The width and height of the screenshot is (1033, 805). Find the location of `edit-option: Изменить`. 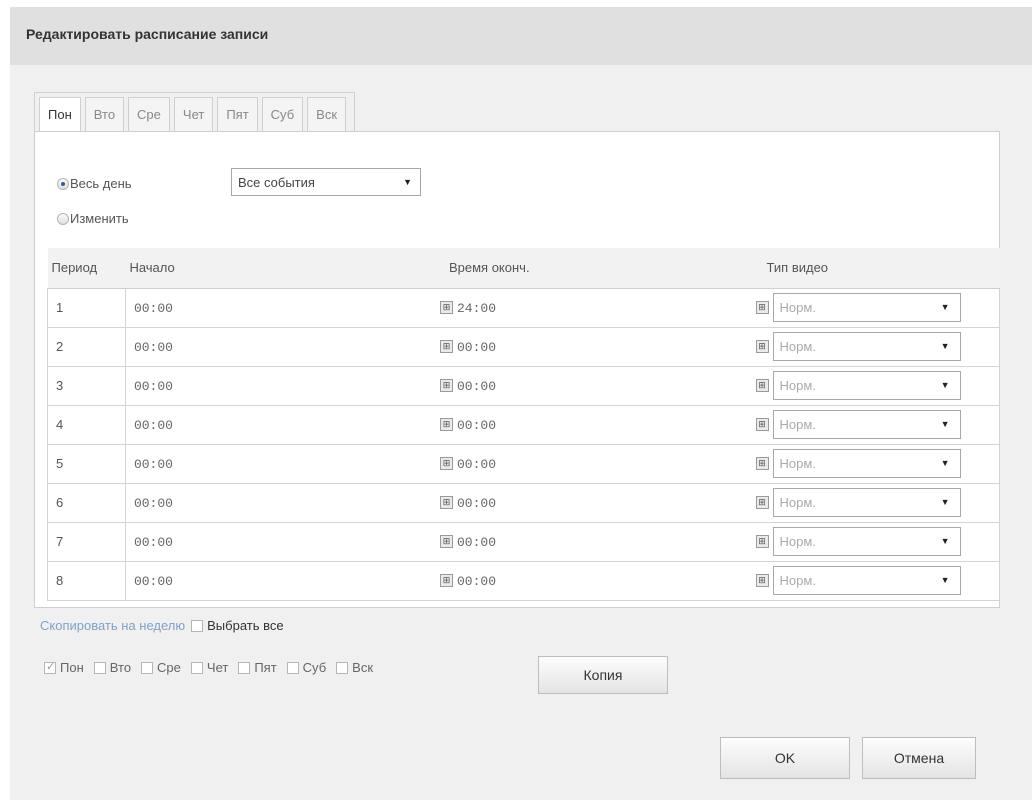

edit-option: Изменить is located at coordinates (93, 218).